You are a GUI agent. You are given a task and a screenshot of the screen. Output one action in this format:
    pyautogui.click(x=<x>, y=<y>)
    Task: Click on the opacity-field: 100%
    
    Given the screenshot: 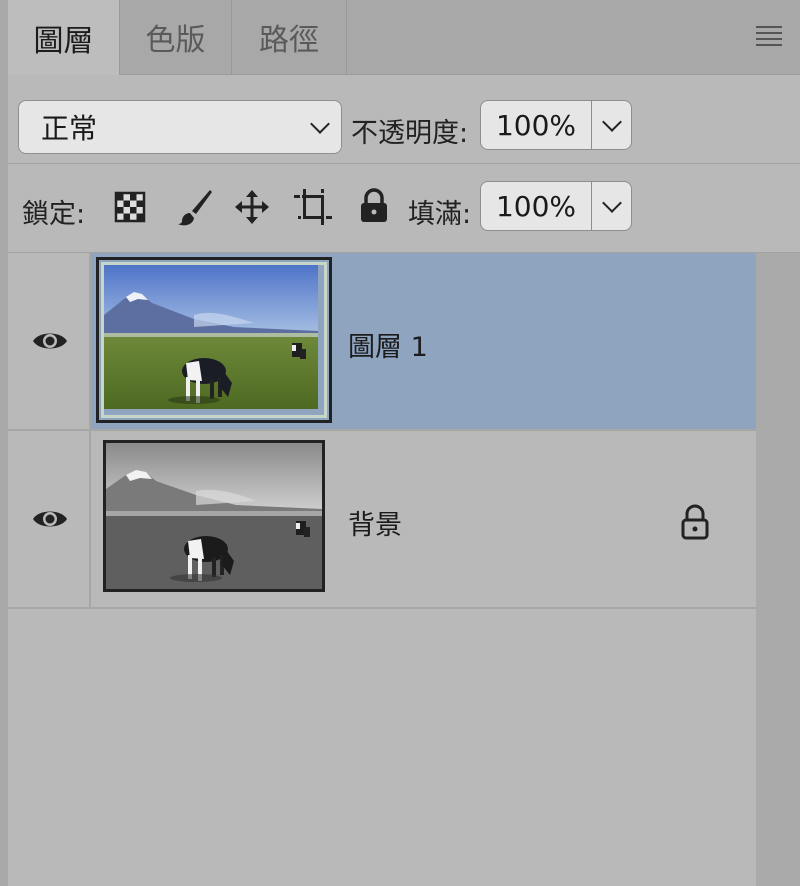 What is the action you would take?
    pyautogui.click(x=556, y=125)
    